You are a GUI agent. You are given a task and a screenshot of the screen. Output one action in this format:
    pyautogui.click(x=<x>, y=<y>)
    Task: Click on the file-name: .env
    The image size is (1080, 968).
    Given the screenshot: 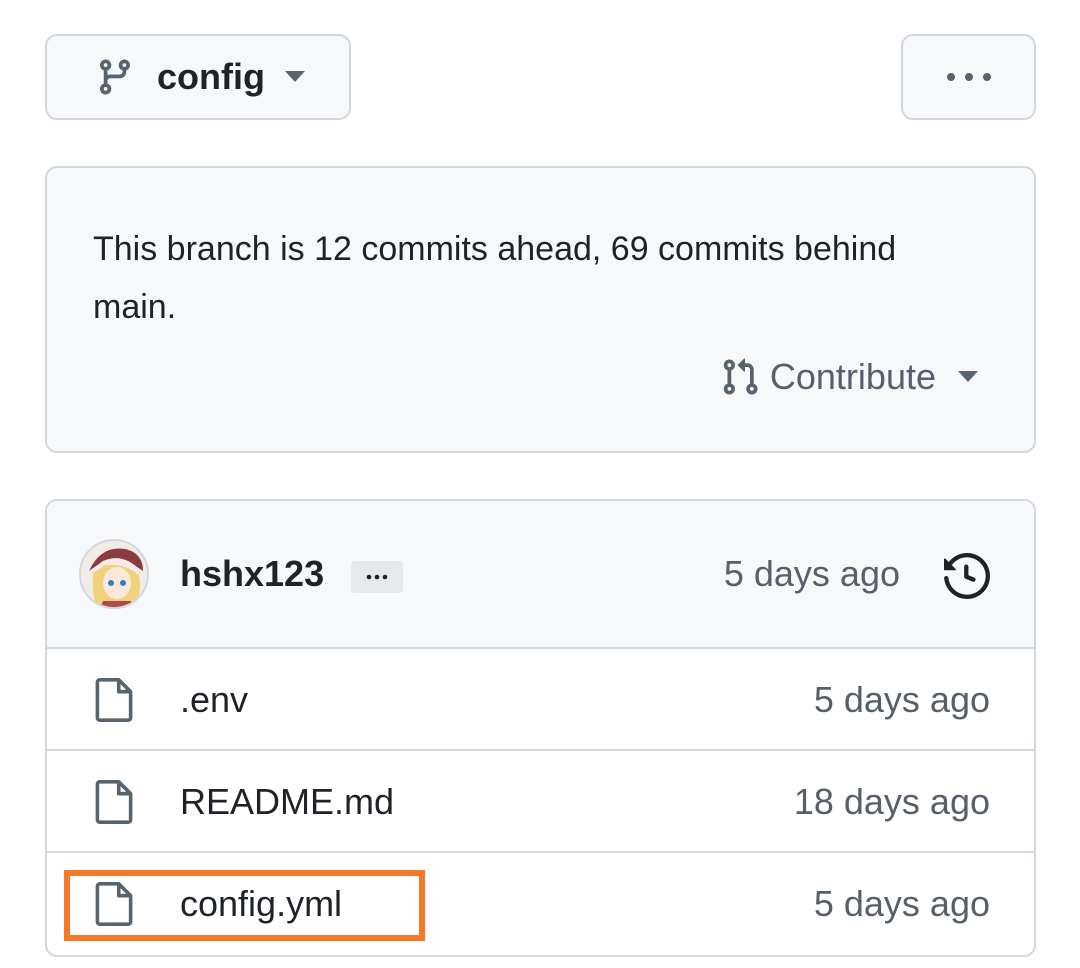 What is the action you would take?
    pyautogui.click(x=214, y=700)
    